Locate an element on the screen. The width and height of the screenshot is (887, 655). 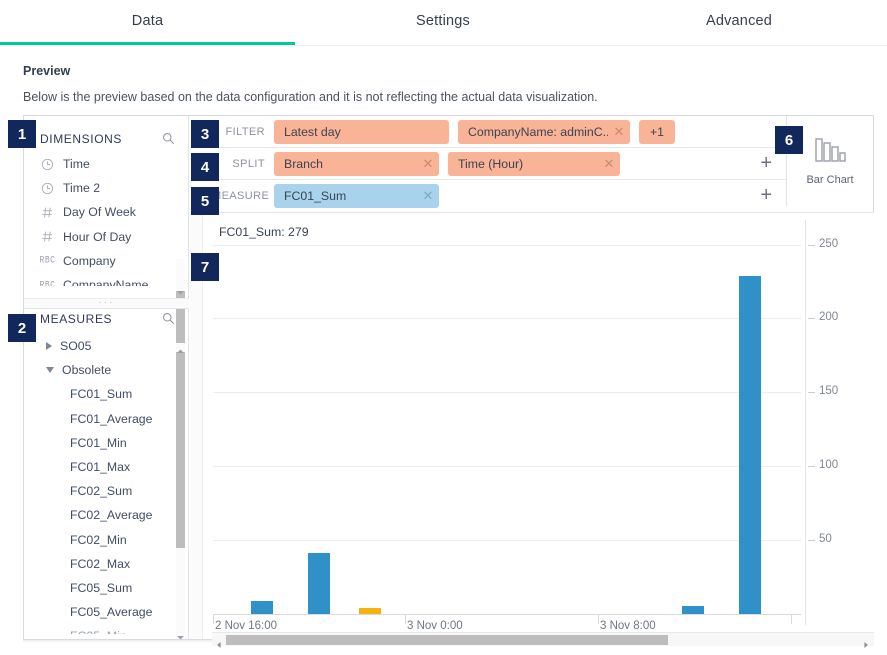
measure-item: FC02_Max is located at coordinates (106, 564).